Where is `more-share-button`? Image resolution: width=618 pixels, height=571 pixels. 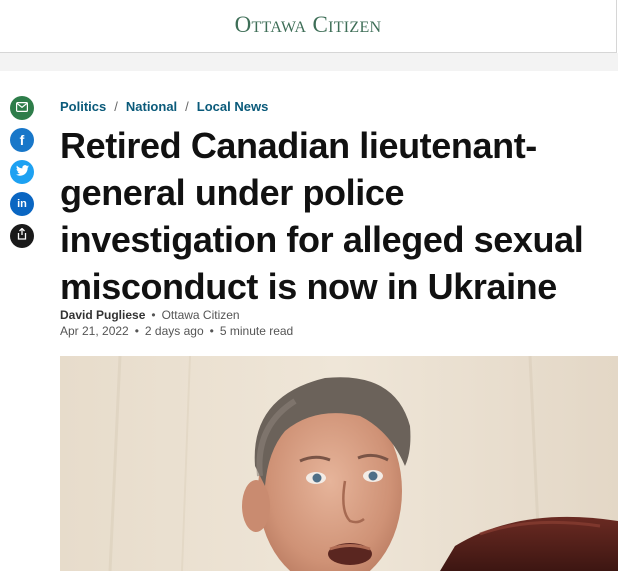 more-share-button is located at coordinates (22, 236).